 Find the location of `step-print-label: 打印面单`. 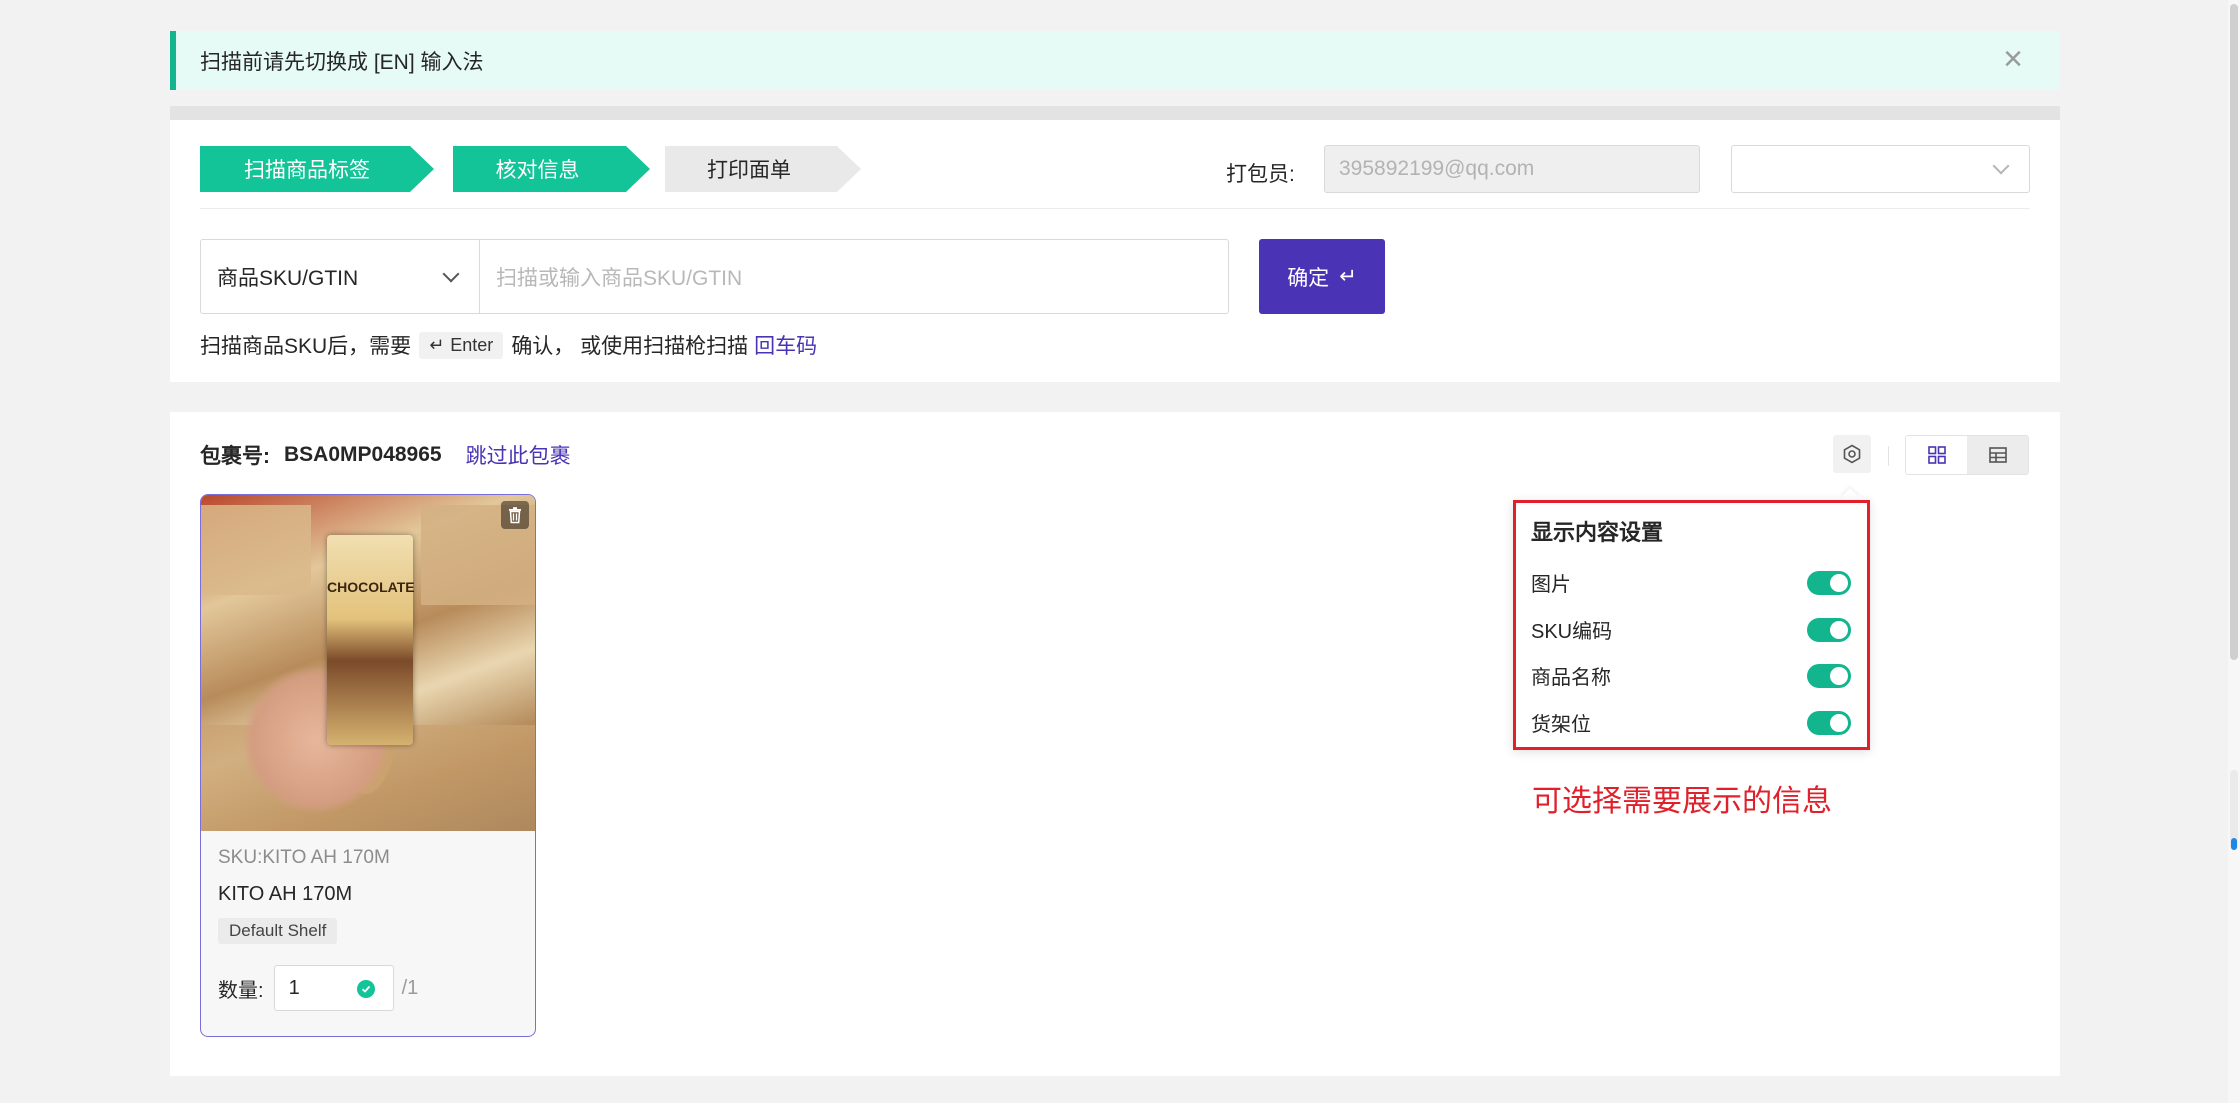

step-print-label: 打印面单 is located at coordinates (763, 169).